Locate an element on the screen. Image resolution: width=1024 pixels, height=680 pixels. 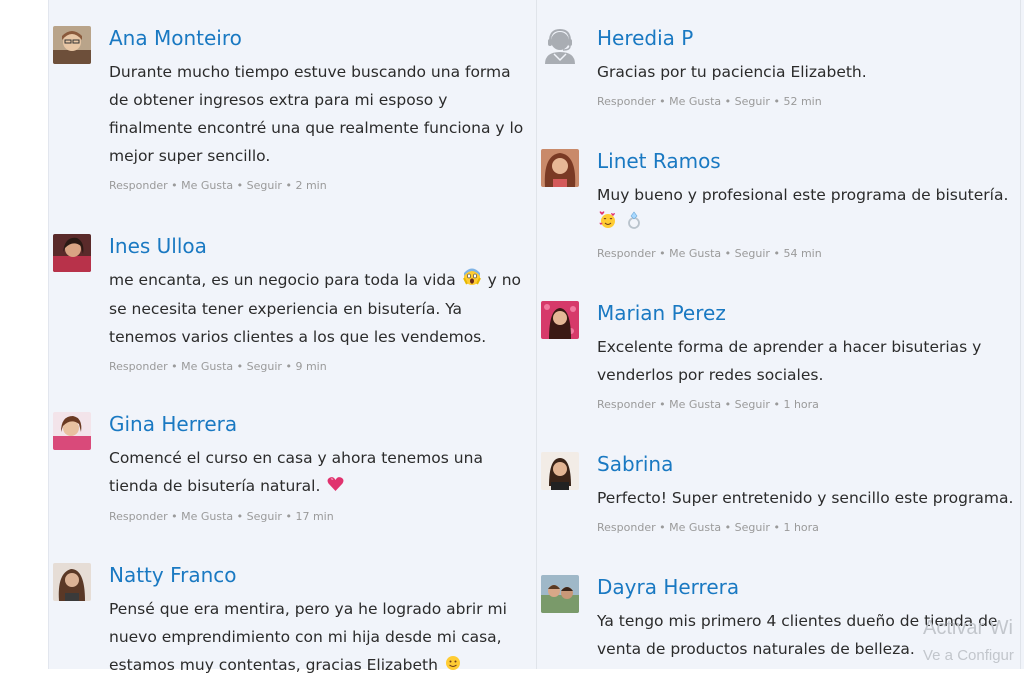
smiling-face-with-hearts-emoji is located at coordinates (608, 224).